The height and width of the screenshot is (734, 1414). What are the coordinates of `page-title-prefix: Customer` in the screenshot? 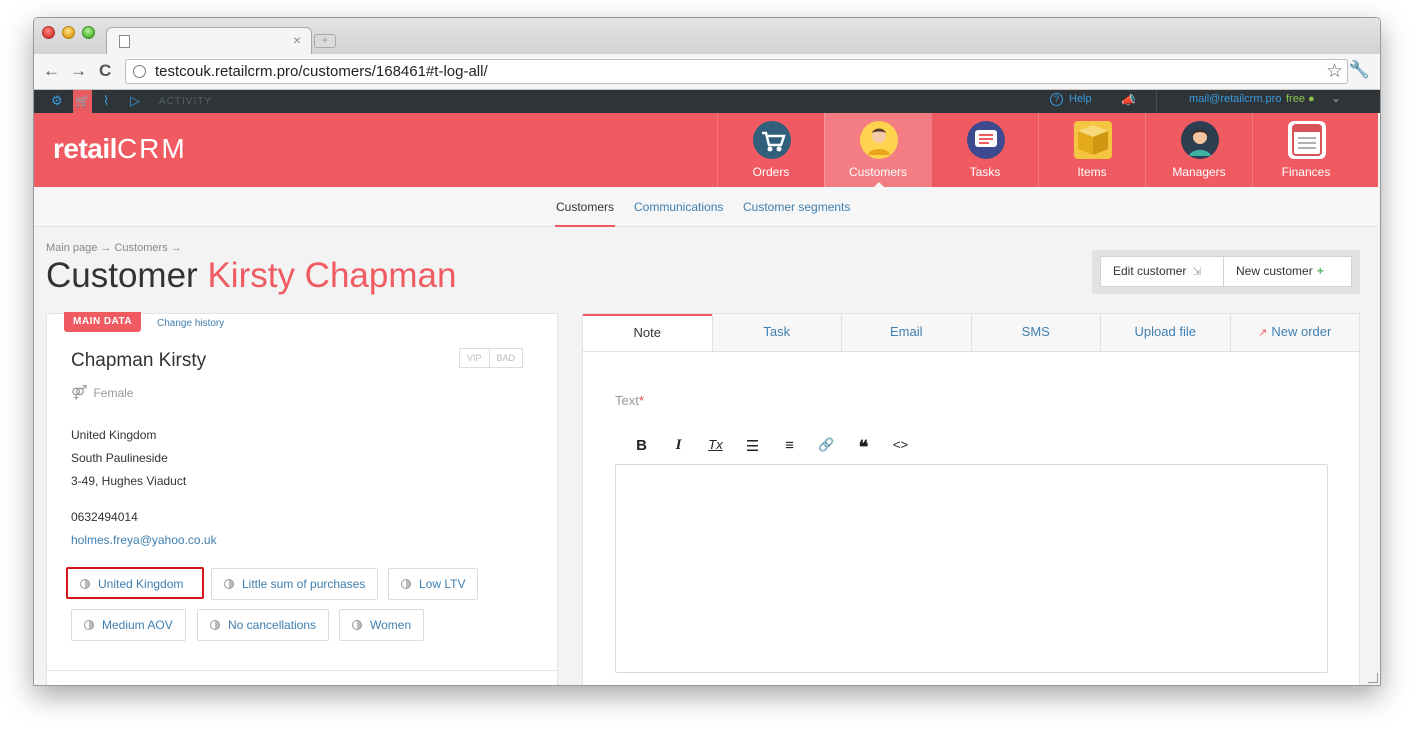 It's located at (122, 275).